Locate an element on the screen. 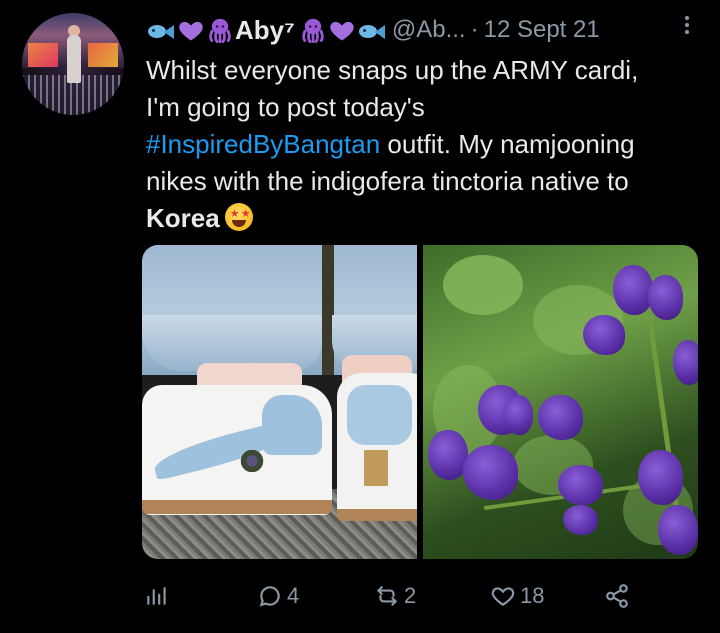 The width and height of the screenshot is (720, 633). tweet-text-line: #InspiredByBangtan outfit. My namjooning is located at coordinates (426, 144).